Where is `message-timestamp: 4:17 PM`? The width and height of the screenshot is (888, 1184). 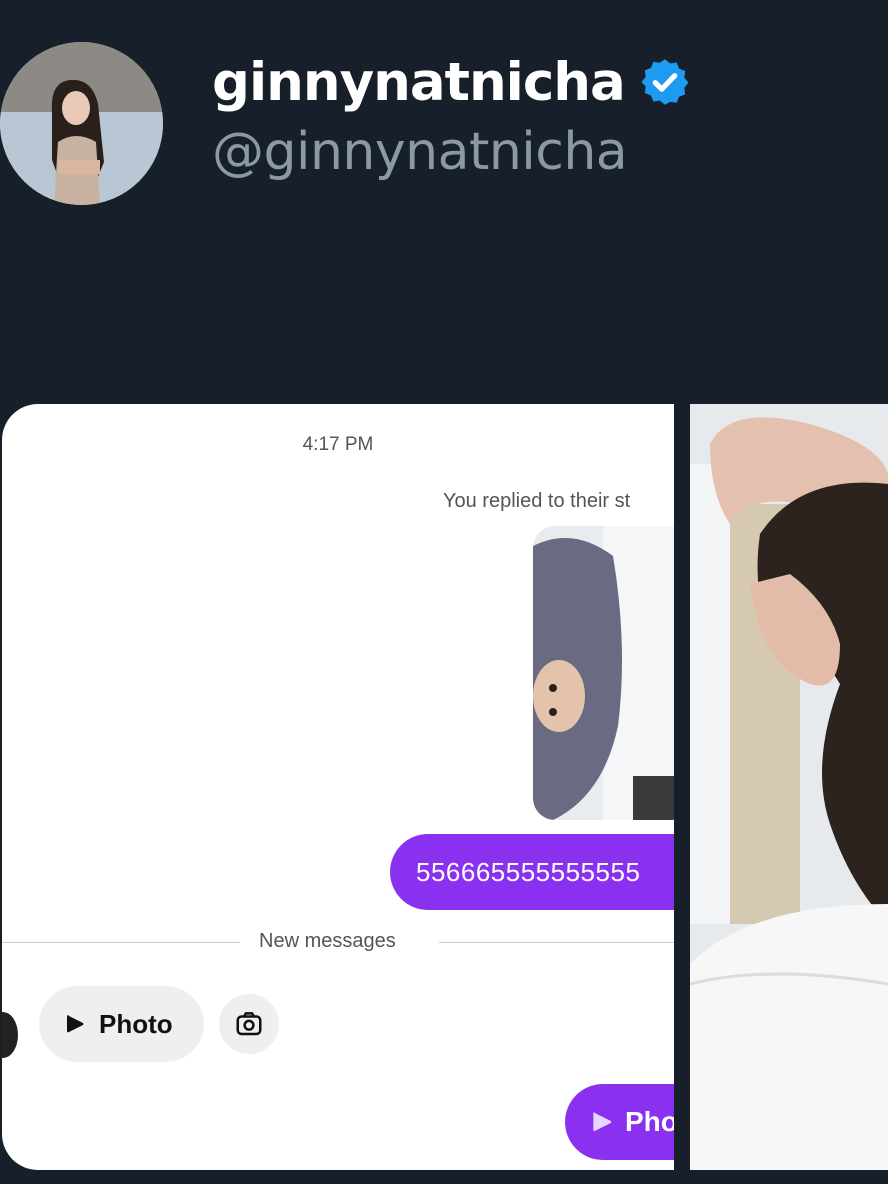 message-timestamp: 4:17 PM is located at coordinates (338, 444).